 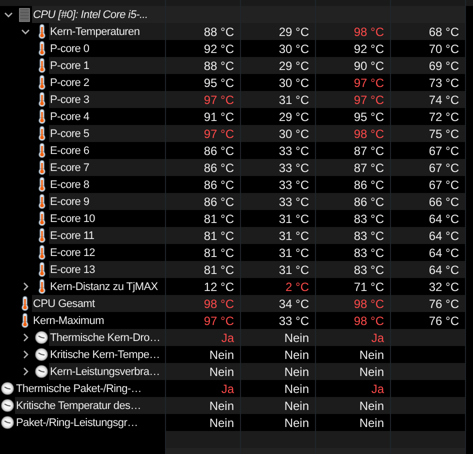 What do you see at coordinates (428, 133) in the screenshot?
I see `value-cell: 75 °C` at bounding box center [428, 133].